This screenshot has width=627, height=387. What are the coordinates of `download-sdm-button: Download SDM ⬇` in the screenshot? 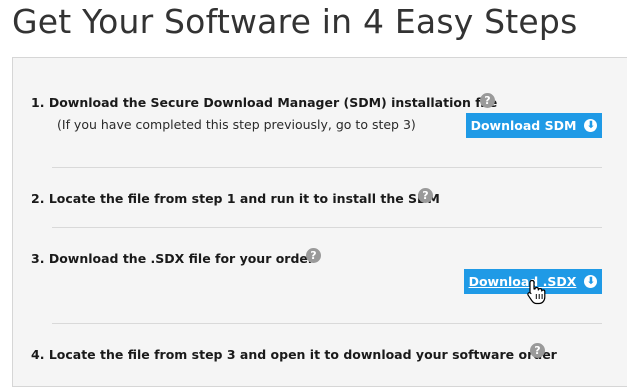 It's located at (534, 125).